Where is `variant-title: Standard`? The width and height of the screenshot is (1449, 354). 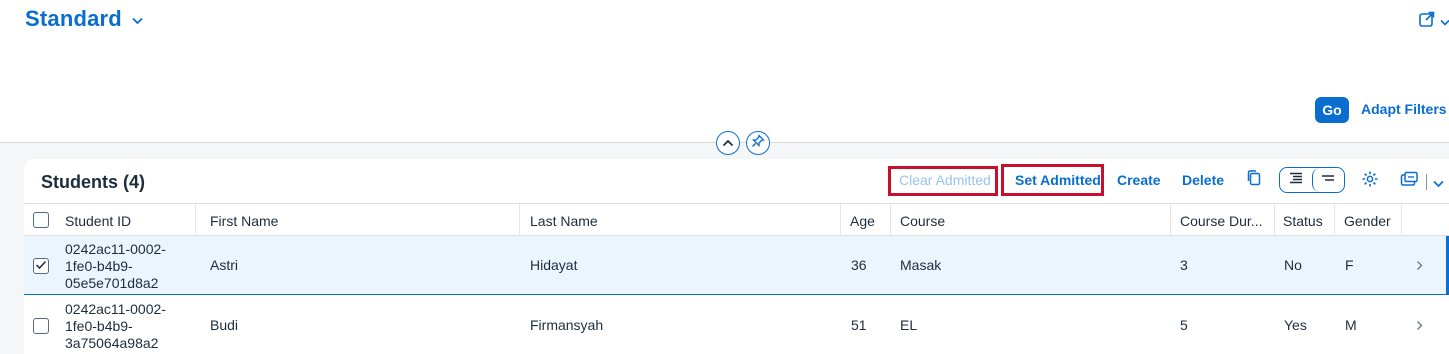
variant-title: Standard is located at coordinates (73, 18).